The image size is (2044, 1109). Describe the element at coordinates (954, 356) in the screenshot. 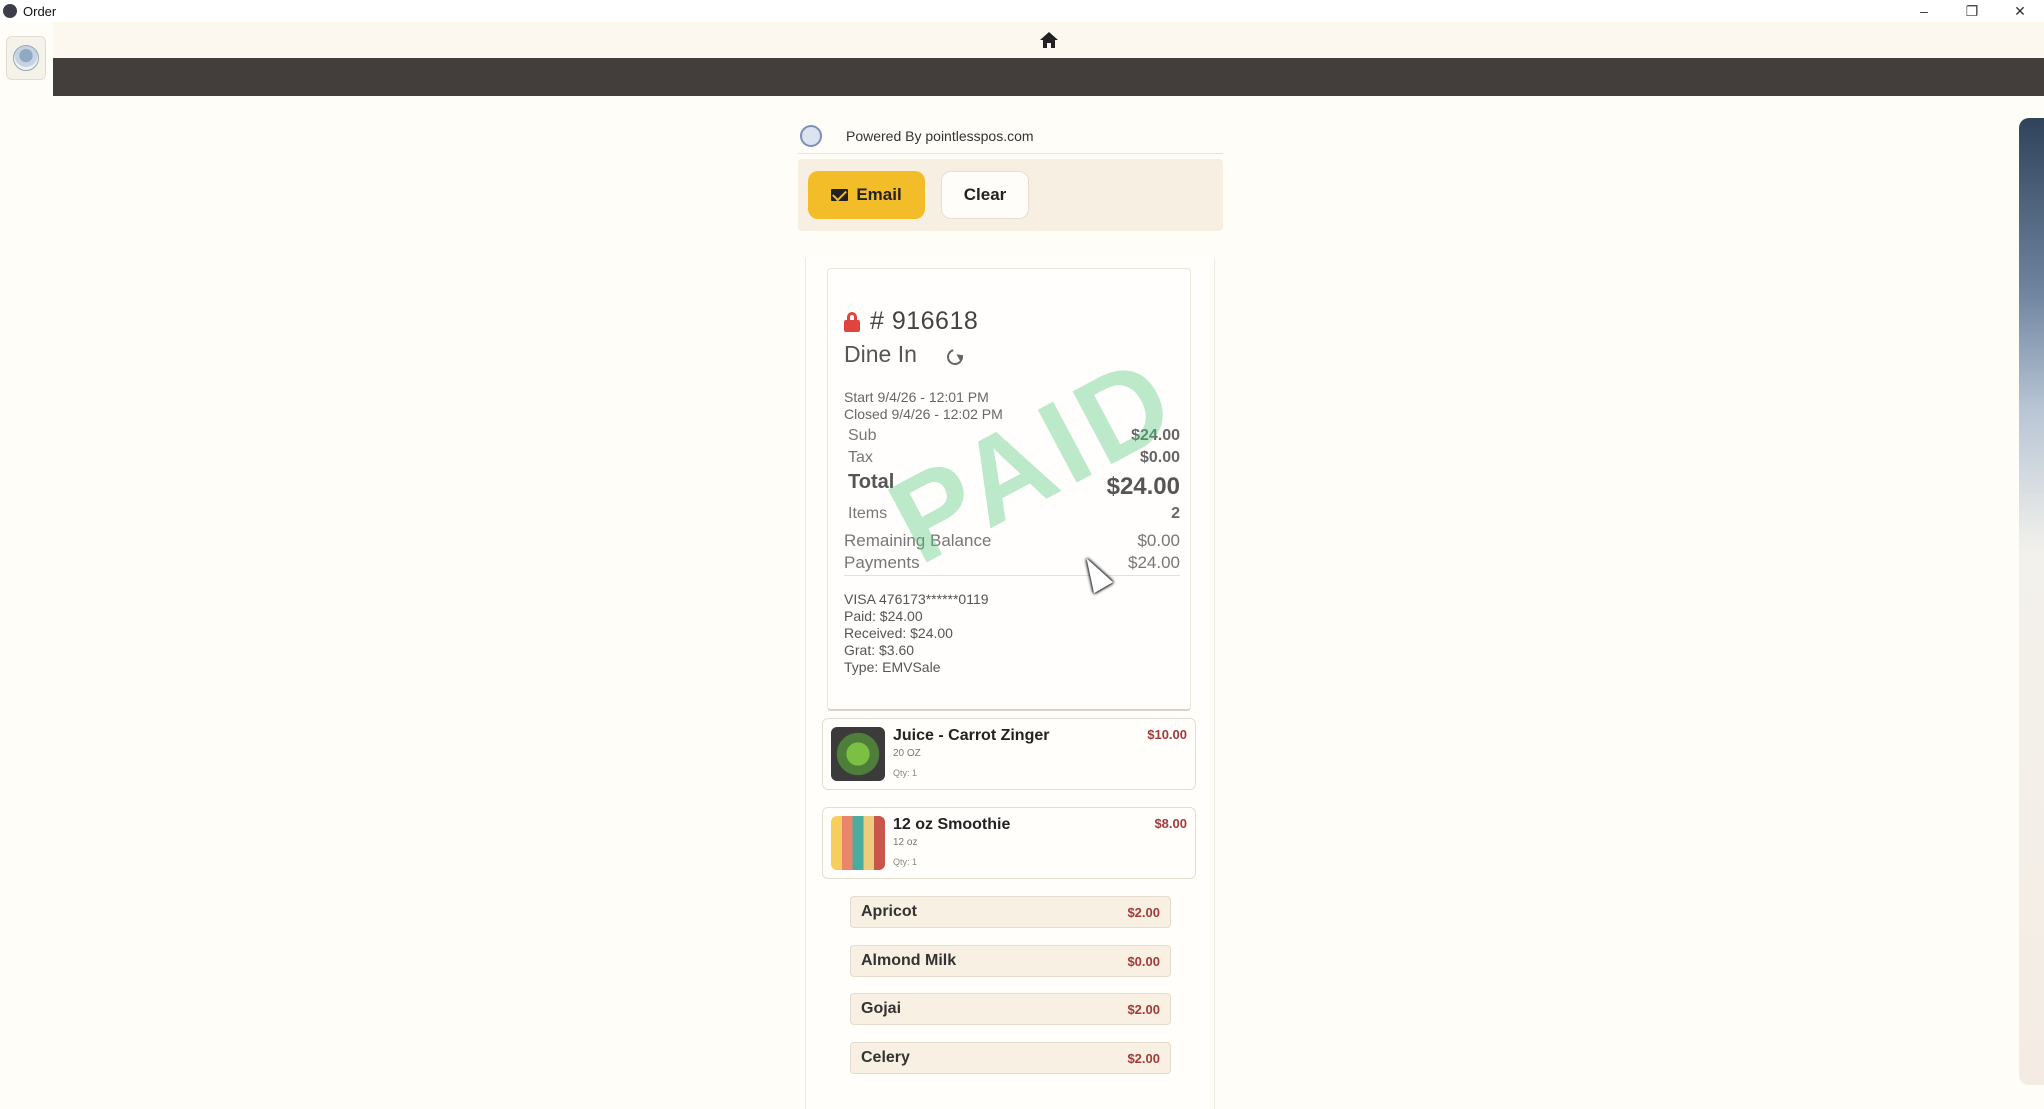

I see `refresh-icon` at that location.